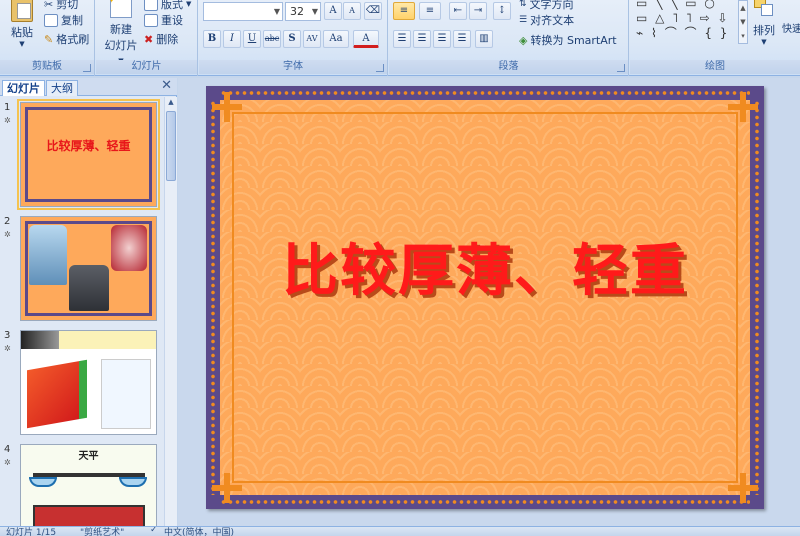 This screenshot has height=536, width=800. I want to click on align-right-icon: ☰, so click(442, 38).